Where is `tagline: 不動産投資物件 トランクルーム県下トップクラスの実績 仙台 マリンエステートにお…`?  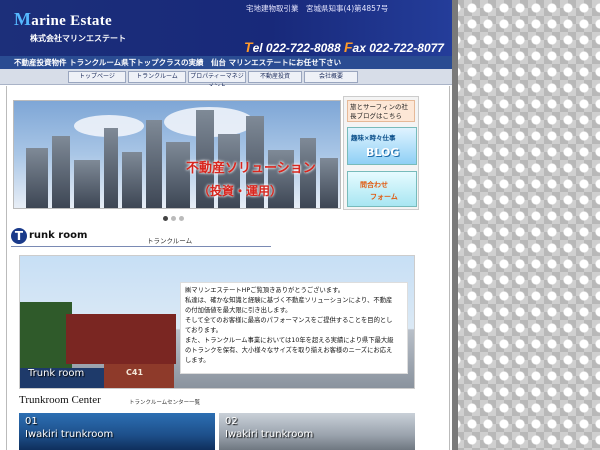
tagline: 不動産投資物件 トランクルーム県下トップクラスの実績 仙台 マリンエステートにお… is located at coordinates (178, 62).